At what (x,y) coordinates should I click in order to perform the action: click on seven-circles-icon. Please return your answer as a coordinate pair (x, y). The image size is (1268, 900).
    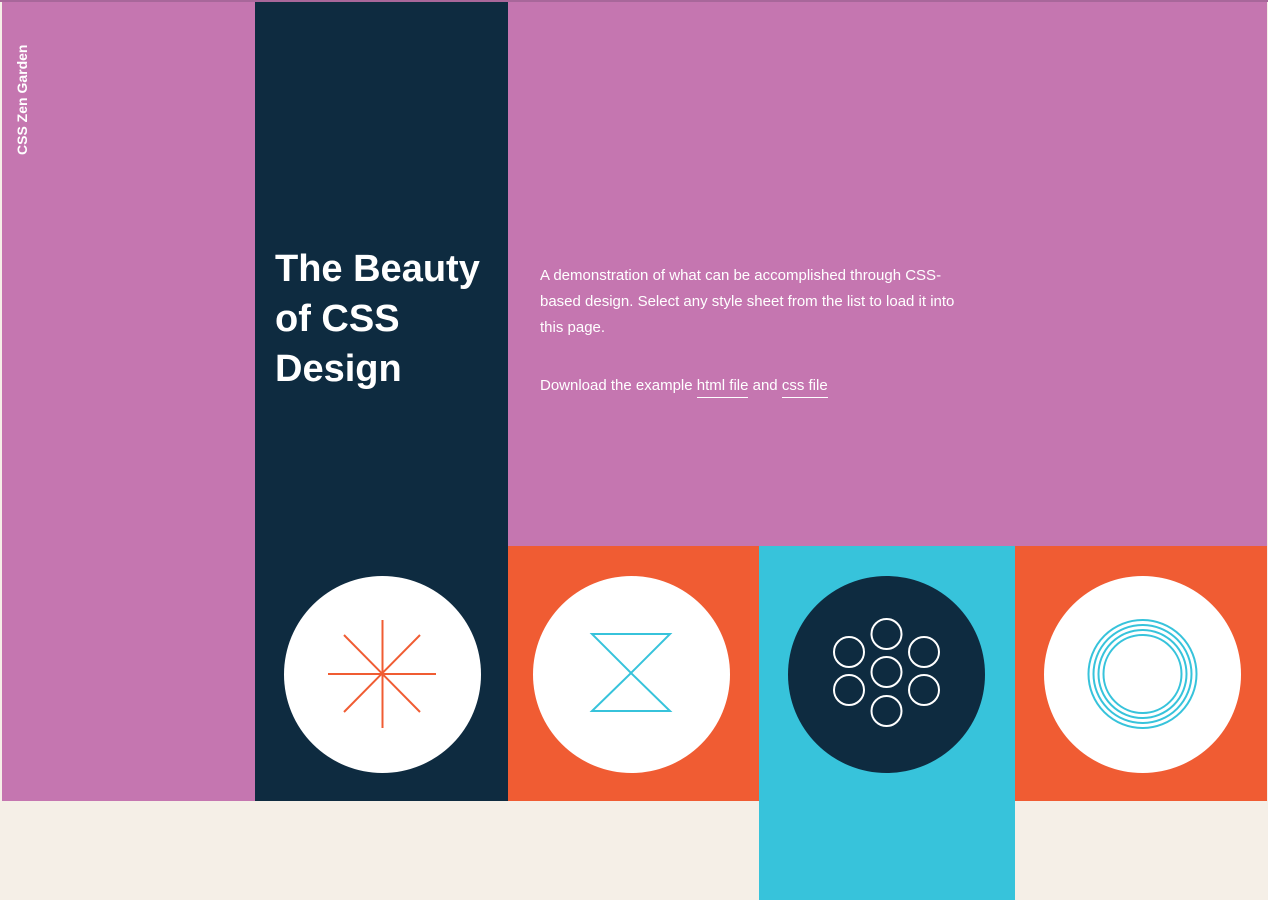
    Looking at the image, I should click on (886, 672).